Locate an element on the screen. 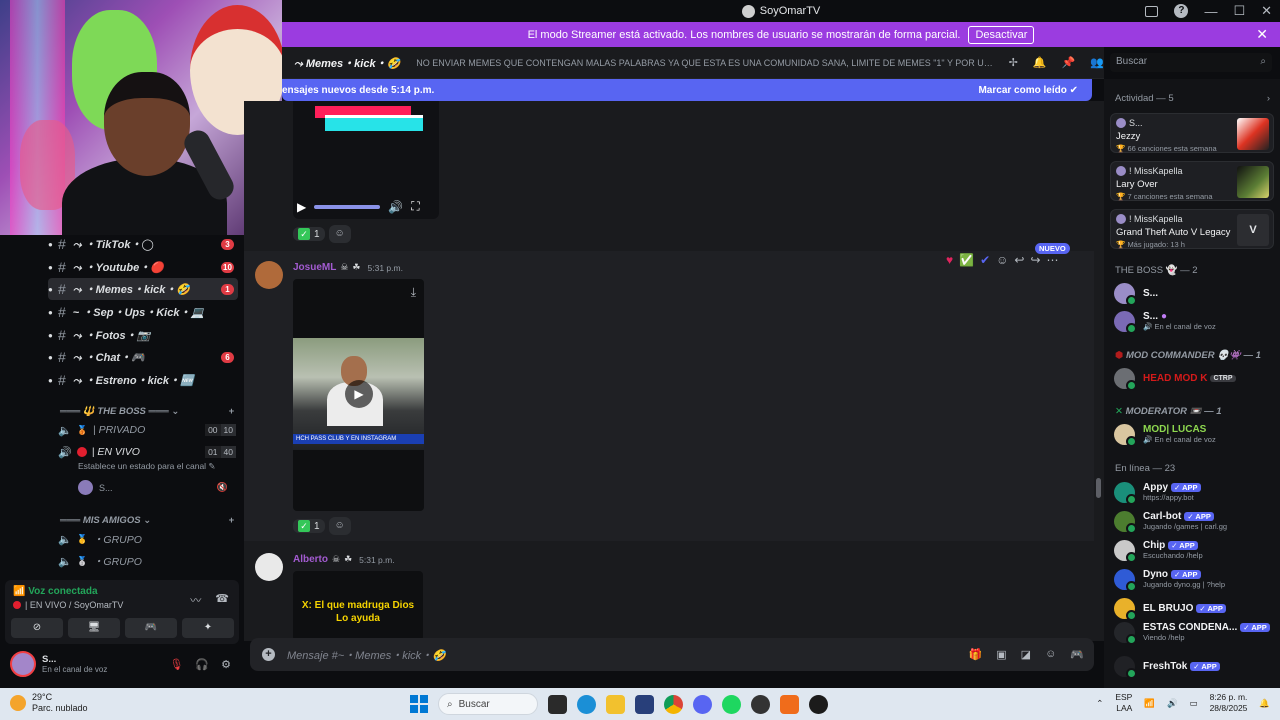  play-icon: ▶ is located at coordinates (301, 207).